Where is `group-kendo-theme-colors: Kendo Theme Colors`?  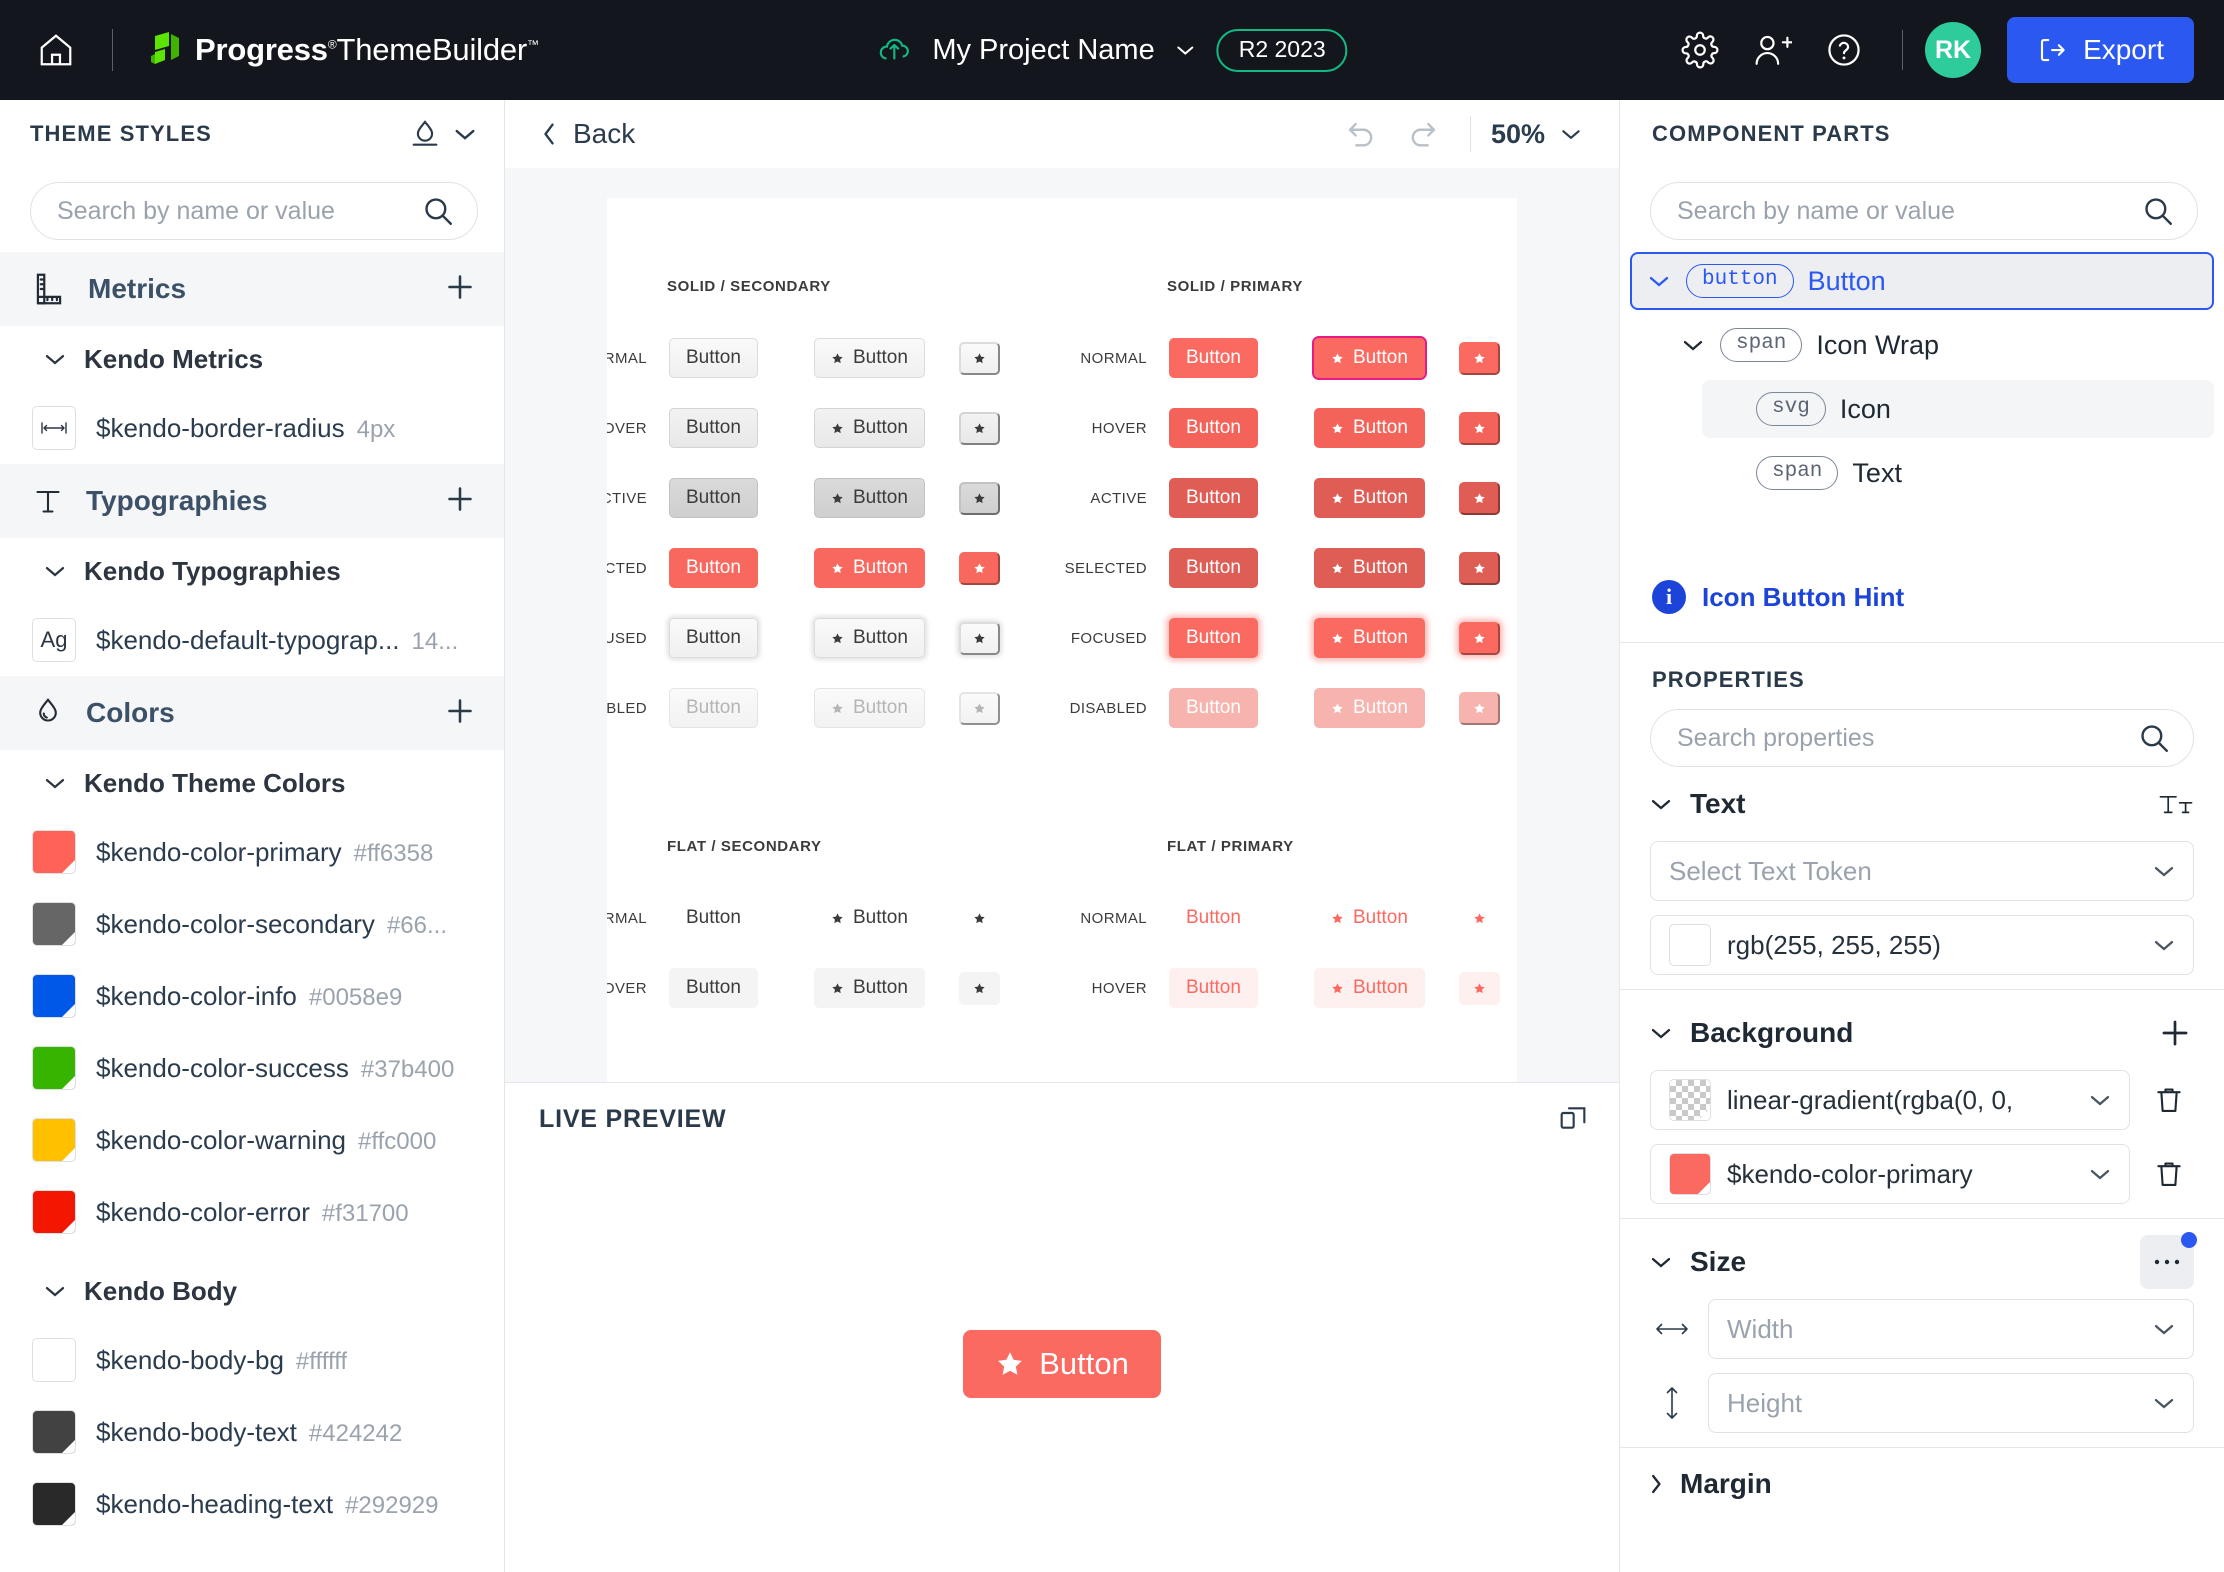
group-kendo-theme-colors: Kendo Theme Colors is located at coordinates (252, 783).